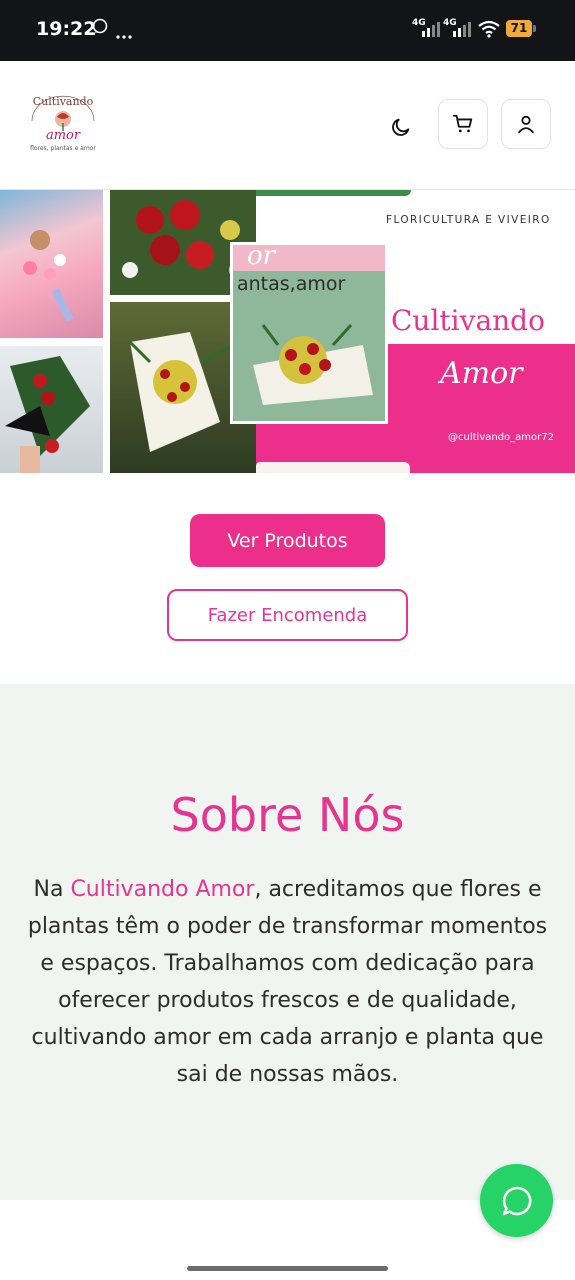 The image size is (575, 1280). Describe the element at coordinates (63, 135) in the screenshot. I see `svg-text: amor` at that location.